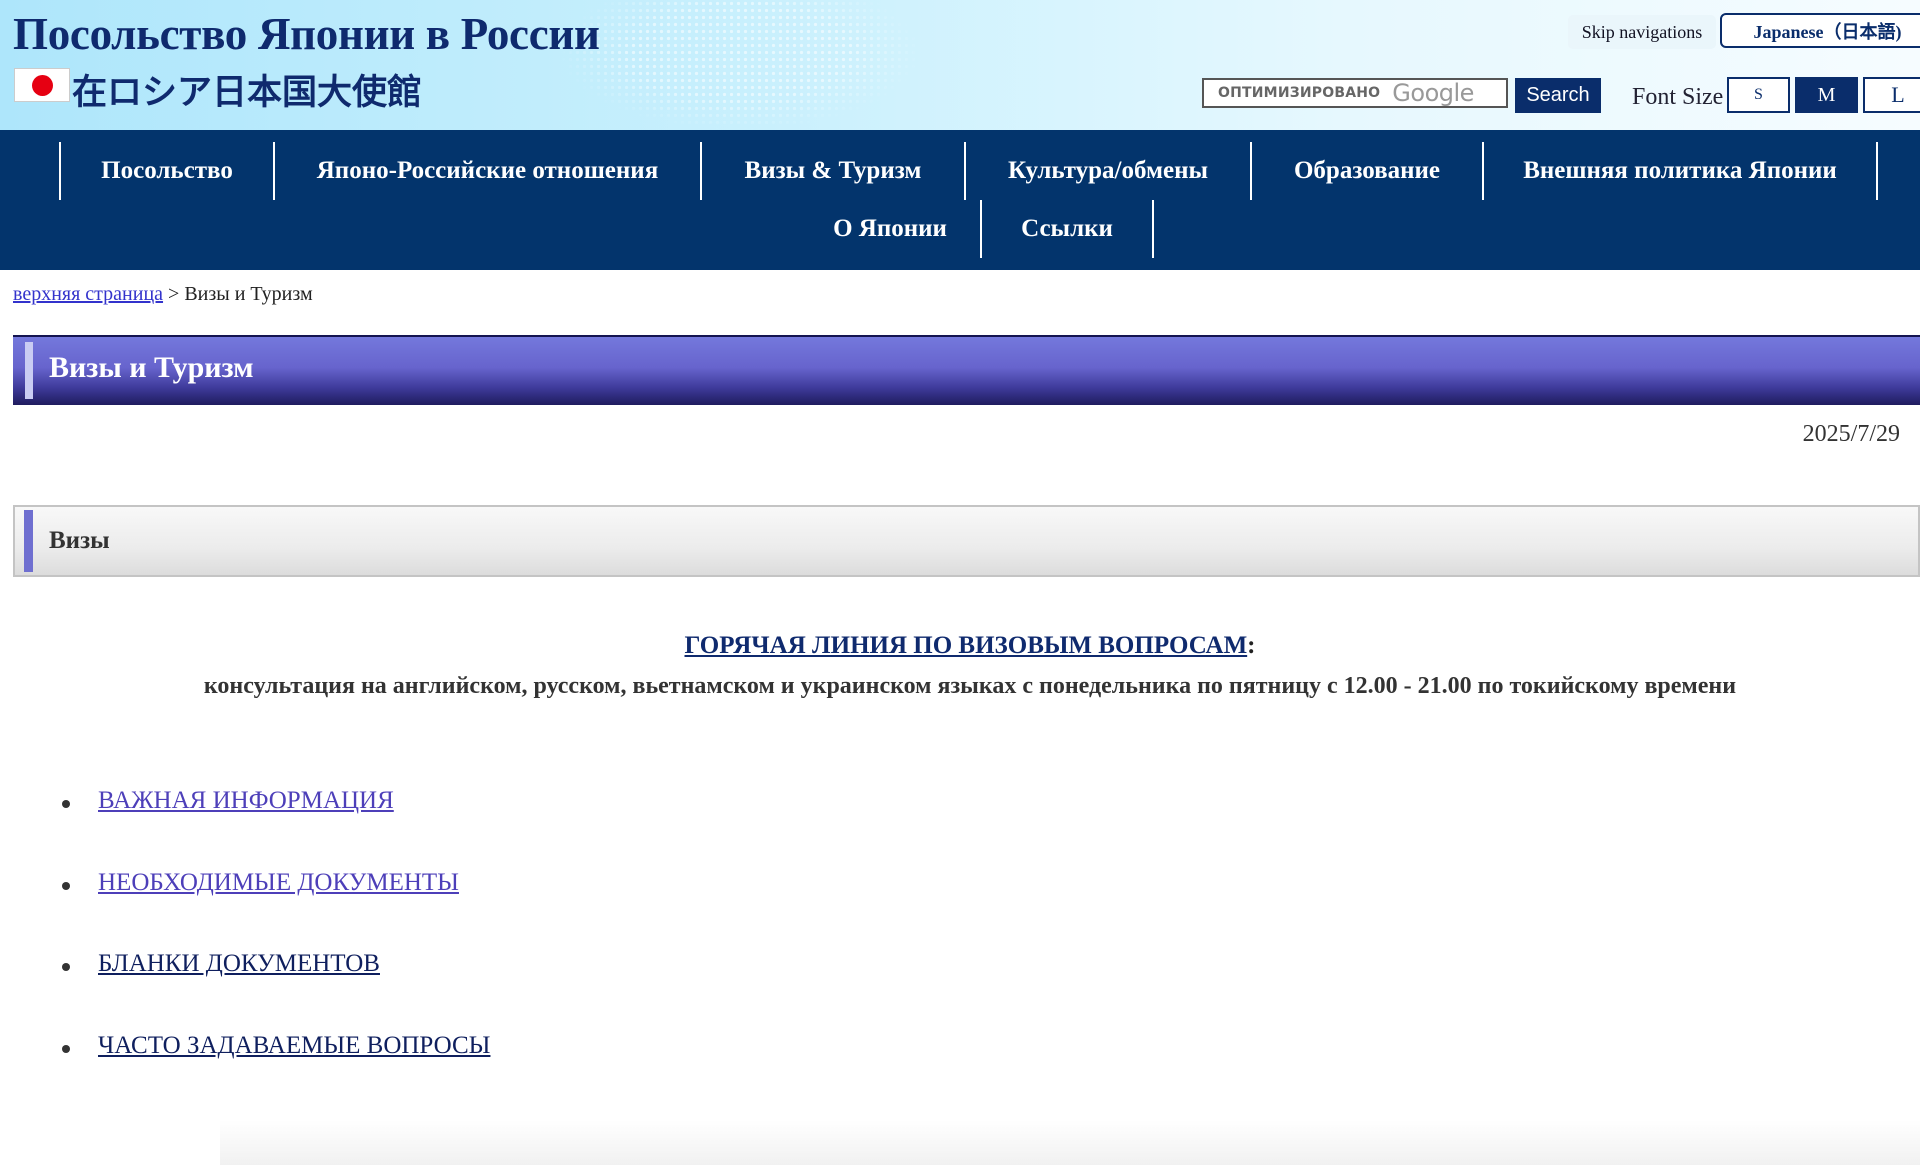  I want to click on font-size-large-button: L, so click(1891, 95).